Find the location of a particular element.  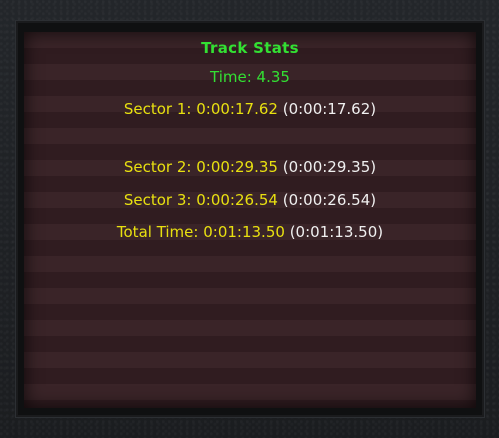

total-time-row: Total Time: 0:01:13.50 (0:01:13.50) is located at coordinates (250, 232).